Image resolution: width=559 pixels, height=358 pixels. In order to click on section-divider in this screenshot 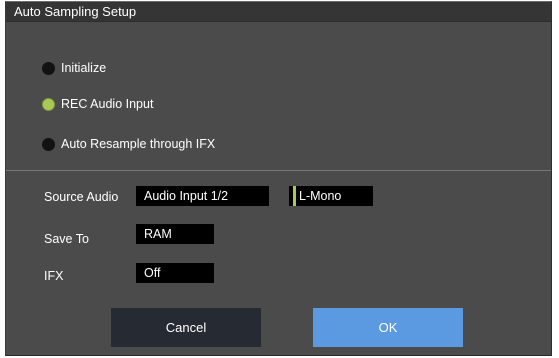, I will do `click(278, 170)`.